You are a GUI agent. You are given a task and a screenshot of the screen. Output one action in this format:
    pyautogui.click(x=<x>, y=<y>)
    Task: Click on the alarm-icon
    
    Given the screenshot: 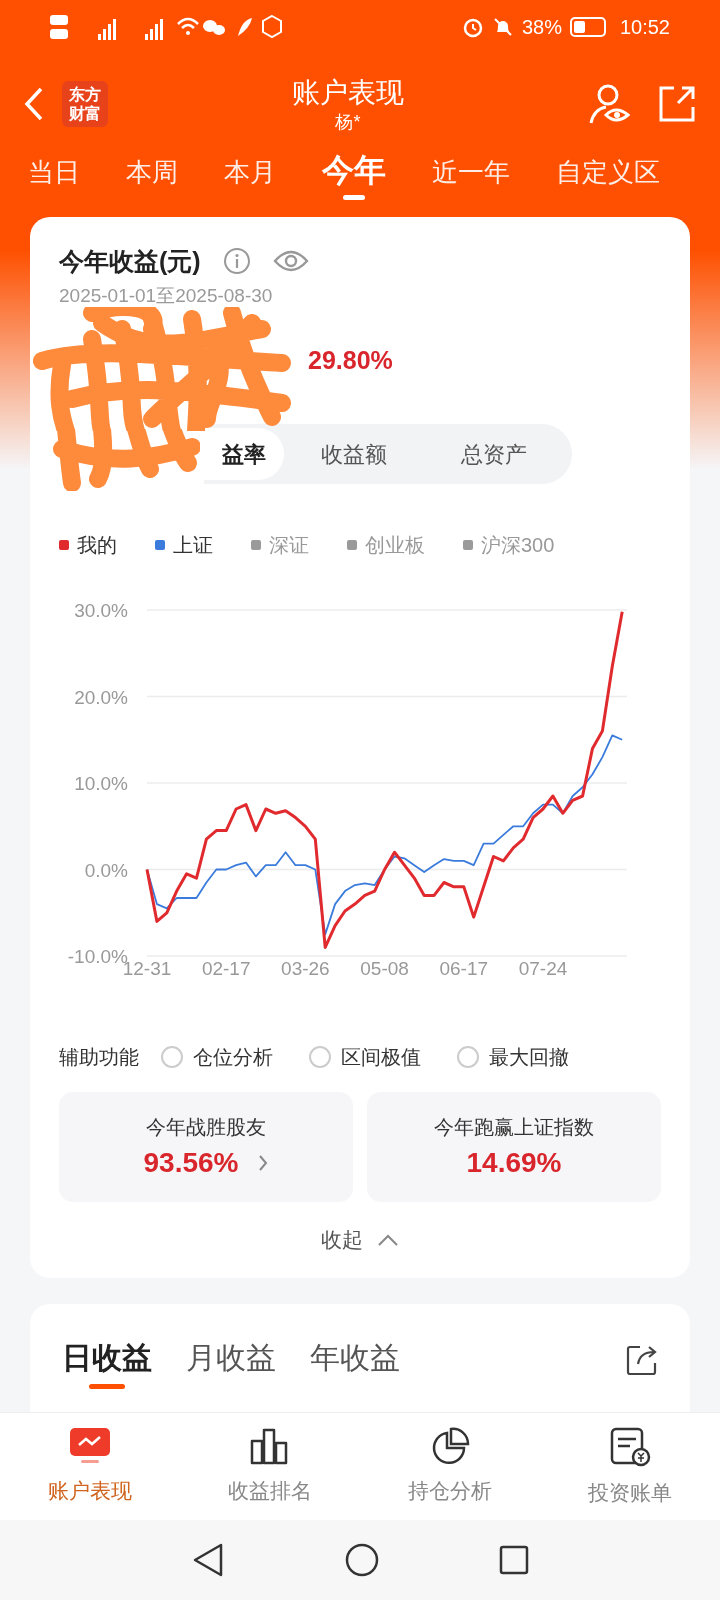 What is the action you would take?
    pyautogui.click(x=472, y=27)
    